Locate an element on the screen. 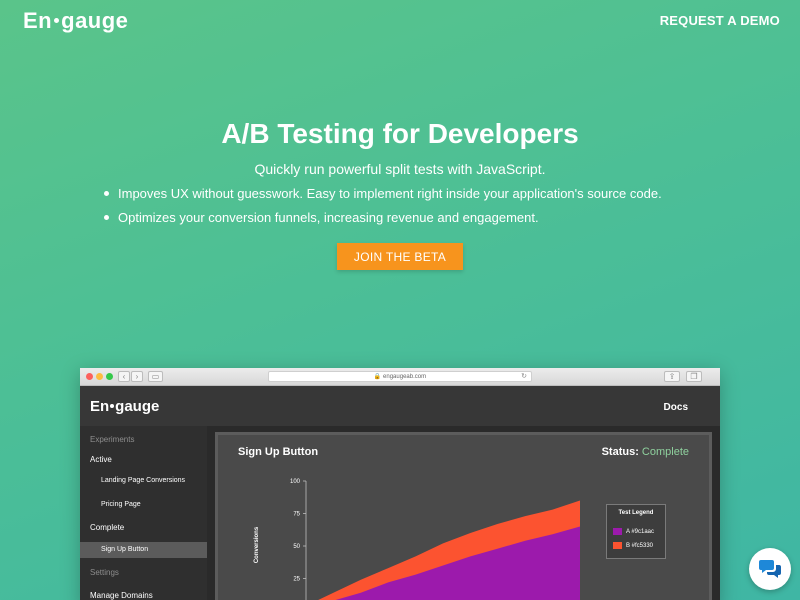  y-tick-label: 100 is located at coordinates (295, 482).